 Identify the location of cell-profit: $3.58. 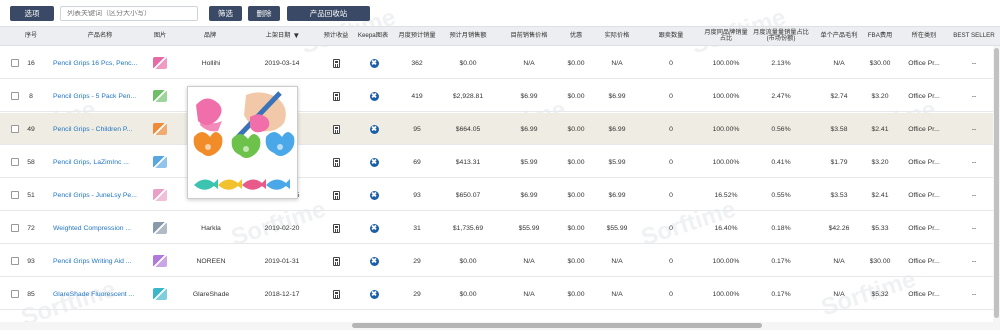
(839, 129).